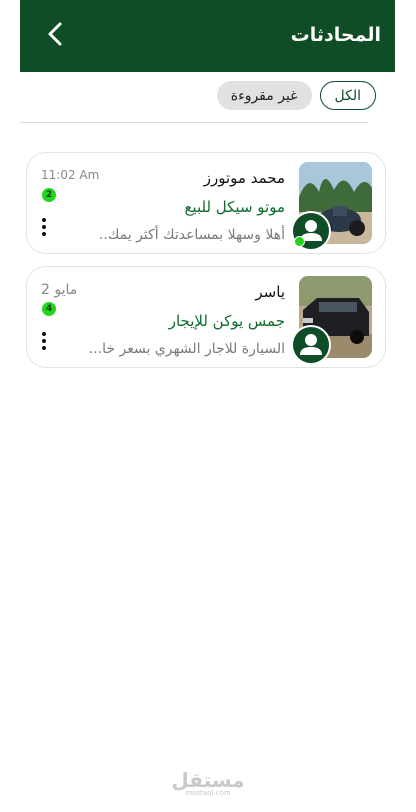 The height and width of the screenshot is (812, 416). I want to click on user-icon, so click(311, 344).